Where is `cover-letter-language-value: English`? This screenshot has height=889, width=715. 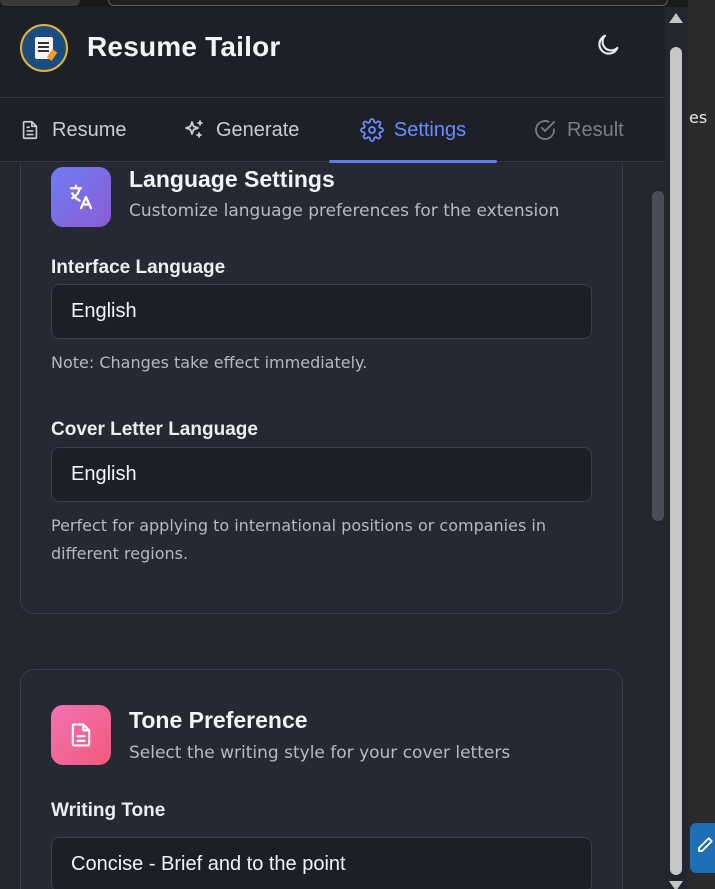
cover-letter-language-value: English is located at coordinates (104, 474).